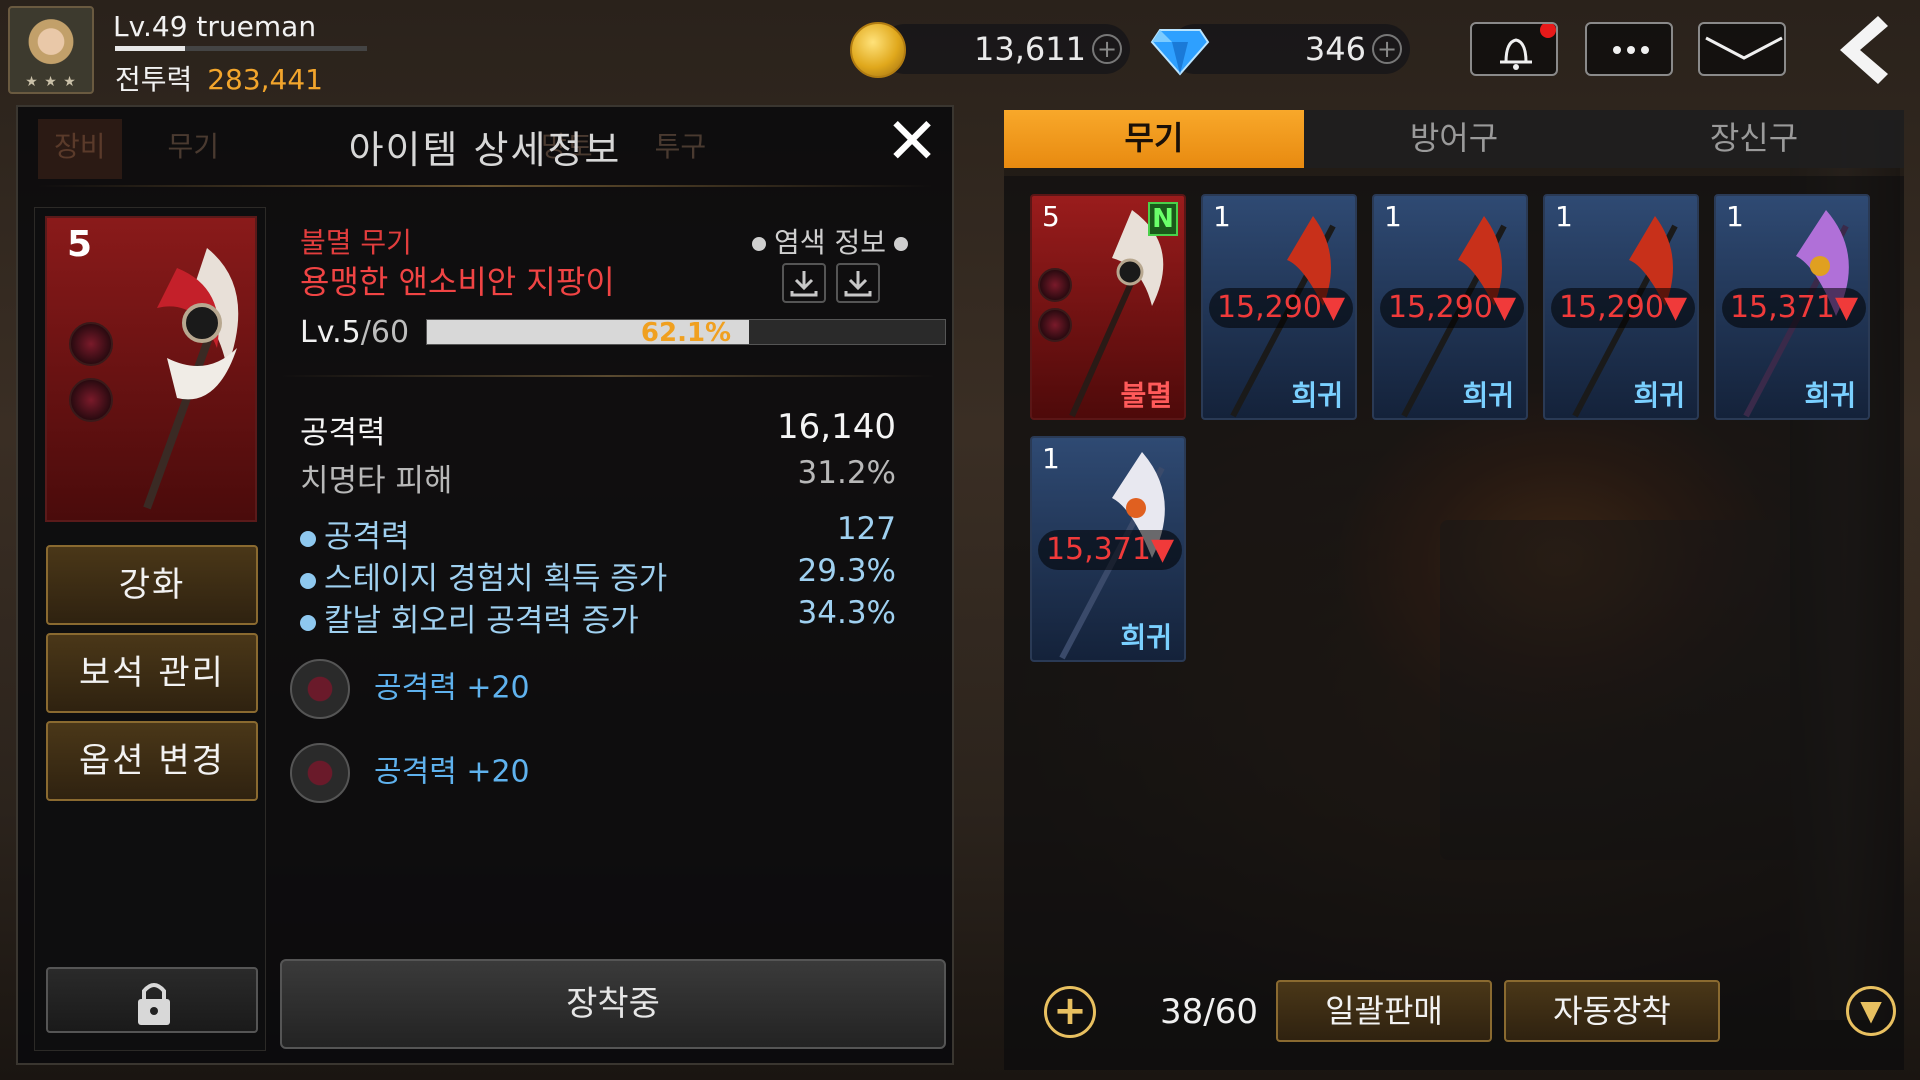 The width and height of the screenshot is (1920, 1080). I want to click on item-power: 15,371▼, so click(1110, 550).